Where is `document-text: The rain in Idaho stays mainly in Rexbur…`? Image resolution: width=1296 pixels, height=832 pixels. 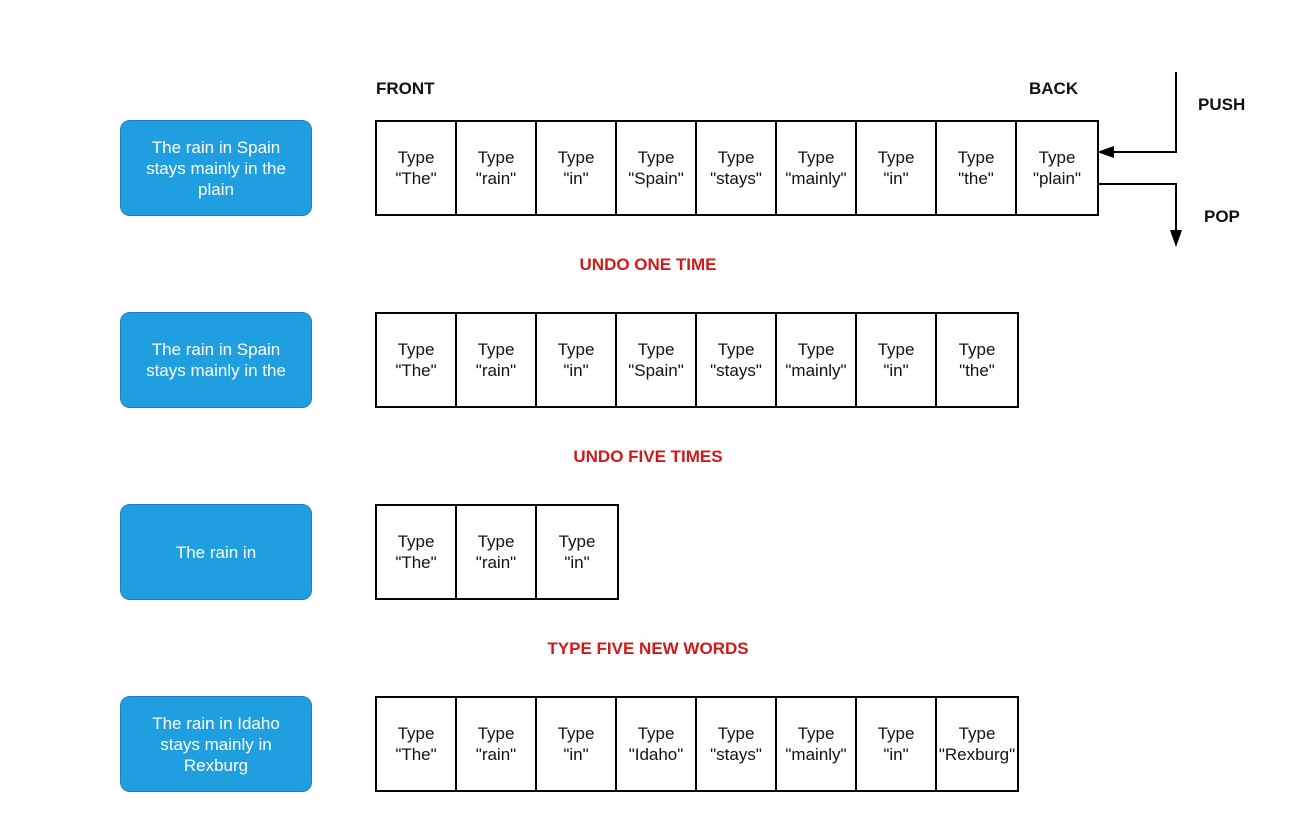 document-text: The rain in Idaho stays mainly in Rexbur… is located at coordinates (216, 744).